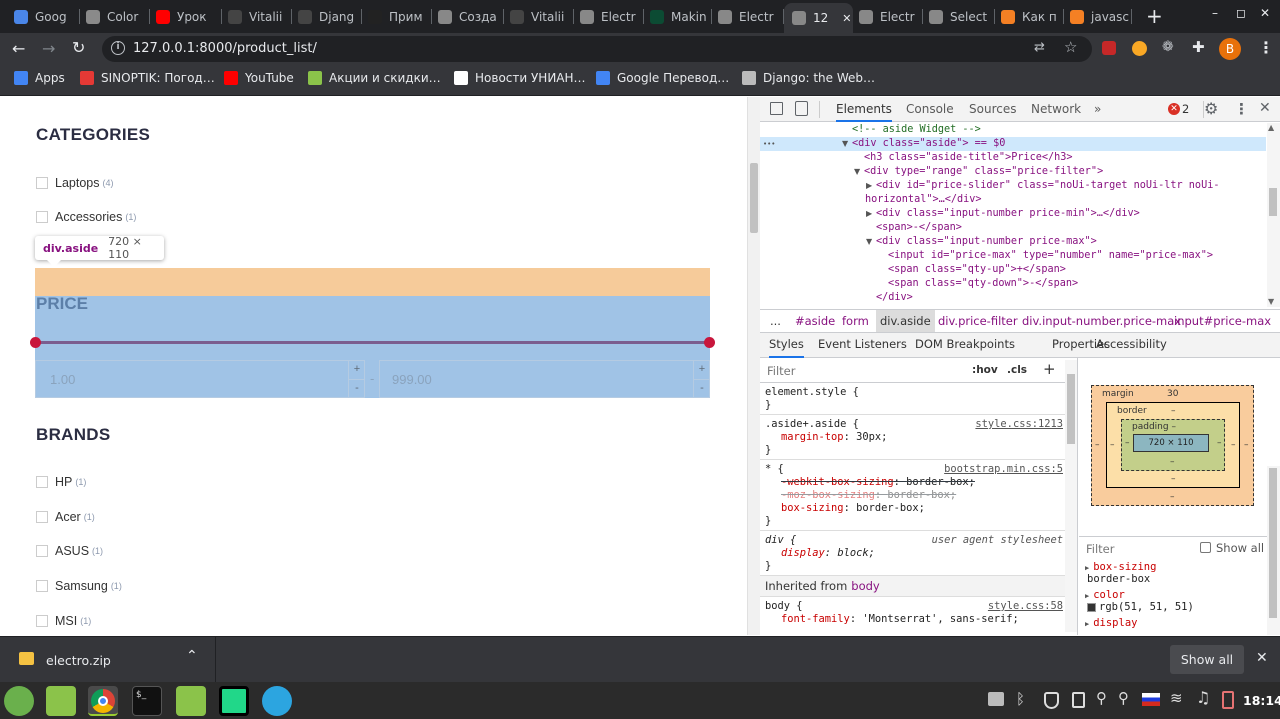 The width and height of the screenshot is (1280, 719). Describe the element at coordinates (1097, 109) in the screenshot. I see `devtools-tab: »` at that location.